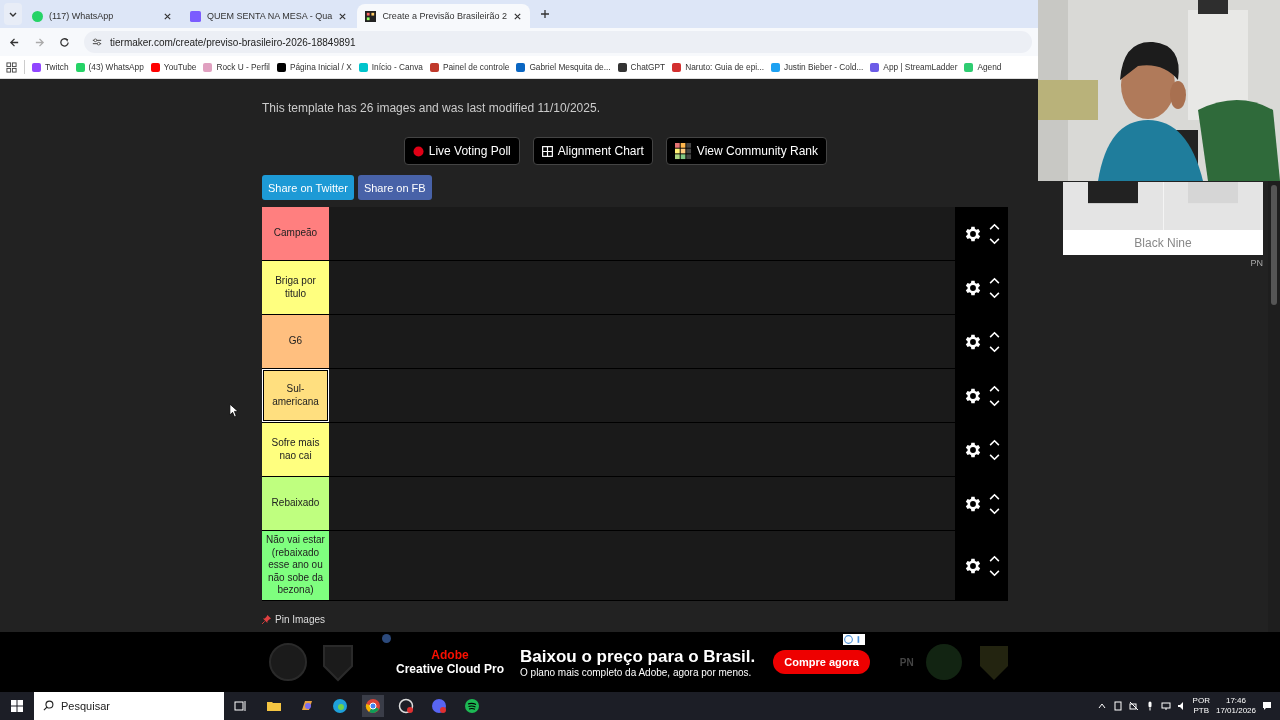 This screenshot has width=1280, height=720. What do you see at coordinates (97, 42) in the screenshot?
I see `site-settings-icon` at bounding box center [97, 42].